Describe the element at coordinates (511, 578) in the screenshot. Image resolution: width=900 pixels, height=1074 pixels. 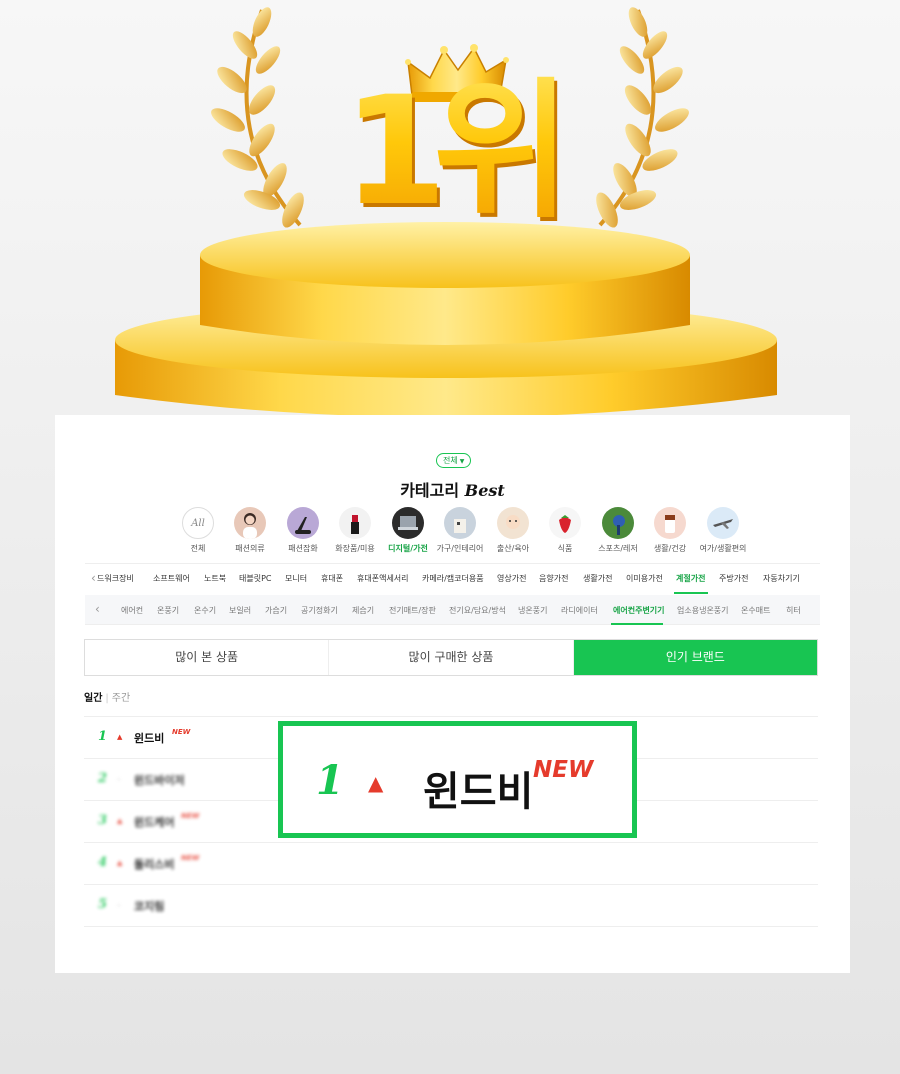
I see `subcategory-item: 영상가전` at that location.